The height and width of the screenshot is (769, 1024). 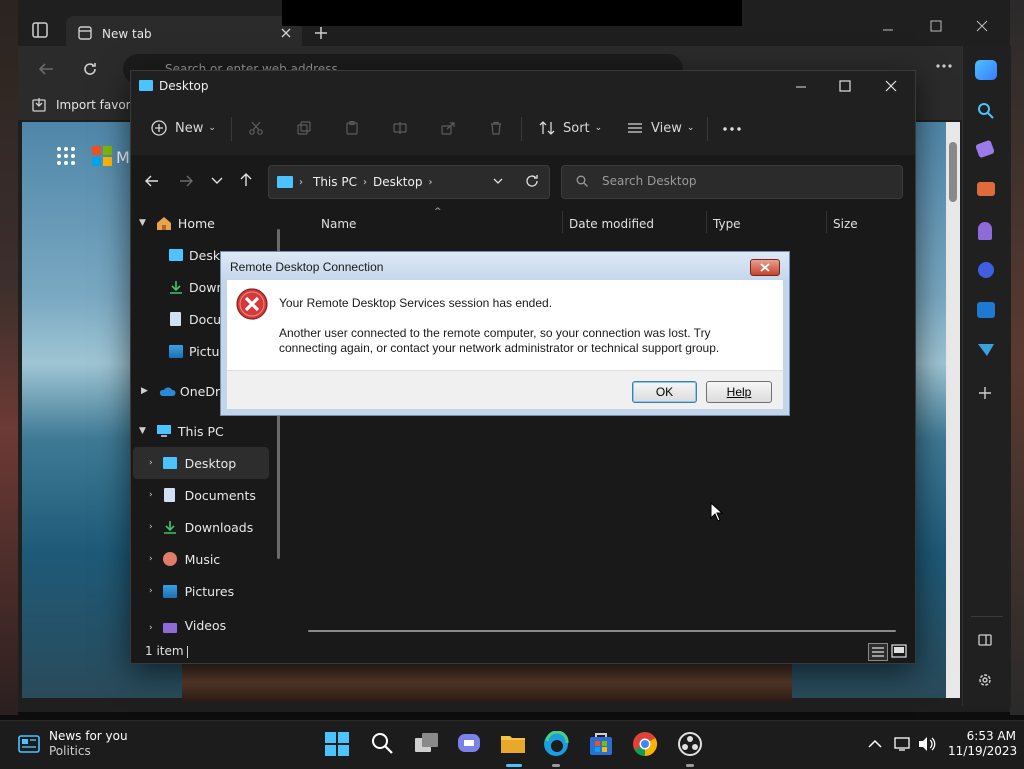 What do you see at coordinates (201, 391) in the screenshot?
I see `nav-onedrive-label: OneDri` at bounding box center [201, 391].